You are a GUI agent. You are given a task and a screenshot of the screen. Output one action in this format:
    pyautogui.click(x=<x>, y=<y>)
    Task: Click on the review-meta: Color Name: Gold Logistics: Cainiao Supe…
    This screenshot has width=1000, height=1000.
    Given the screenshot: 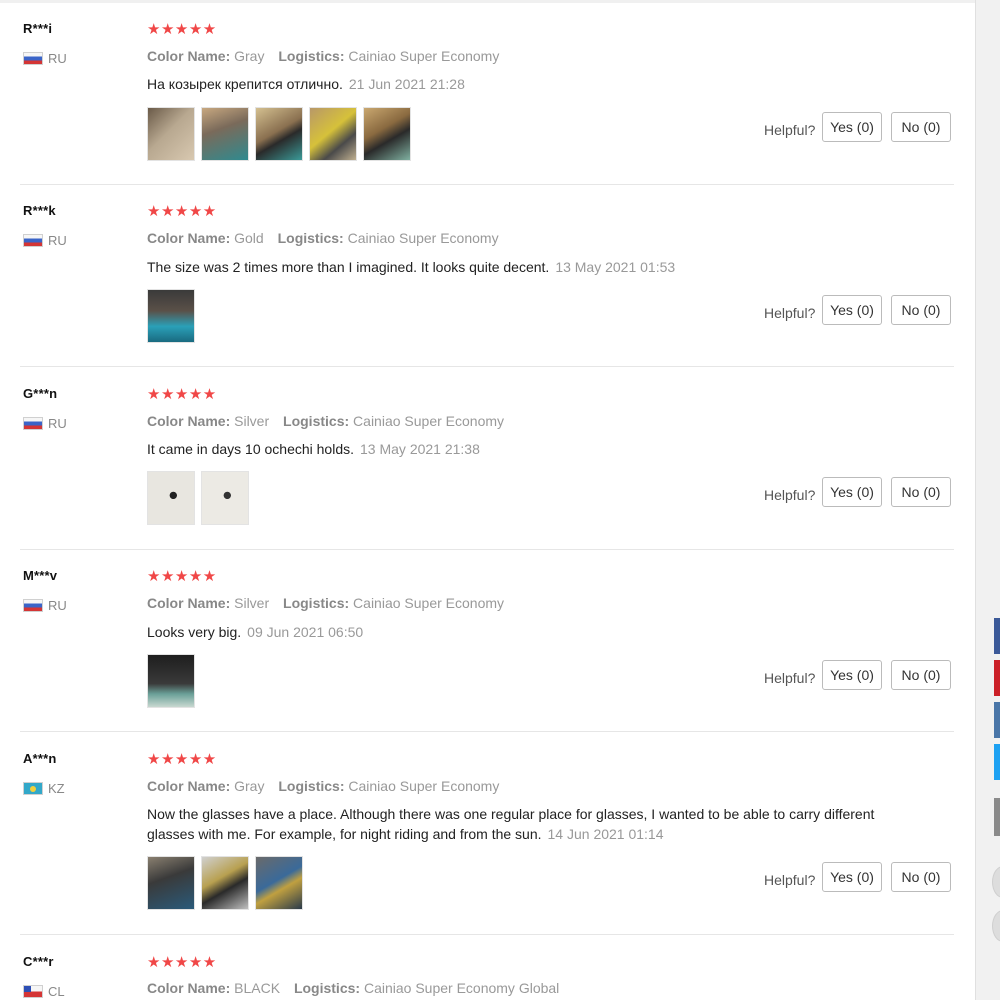 What is the action you would take?
    pyautogui.click(x=328, y=238)
    